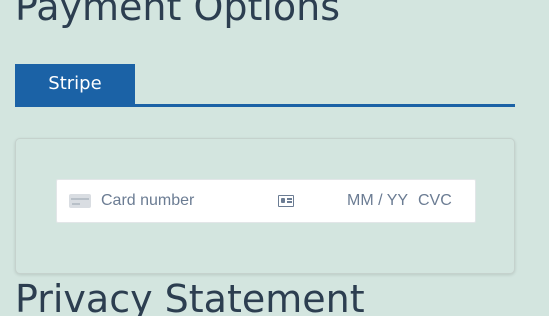 The image size is (549, 316). What do you see at coordinates (178, 14) in the screenshot?
I see `payment-options-title: Payment Options` at bounding box center [178, 14].